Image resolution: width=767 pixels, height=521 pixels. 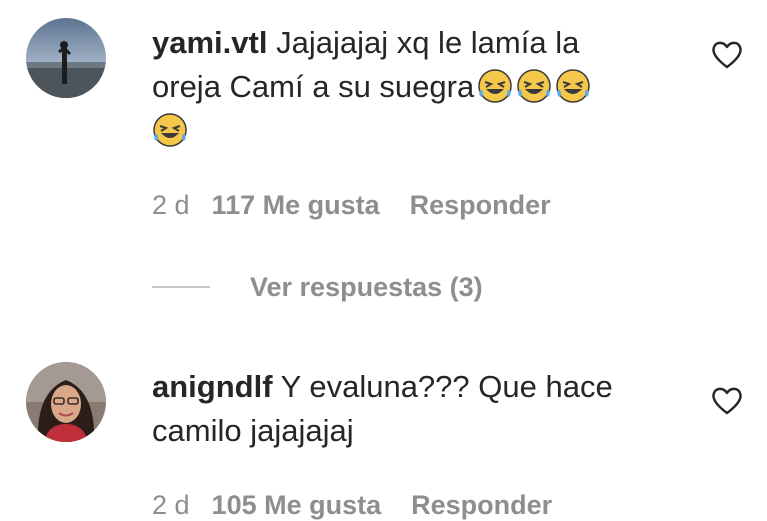 I want to click on comment-meta: 2 d 105 Me gusta Responder, so click(x=352, y=505).